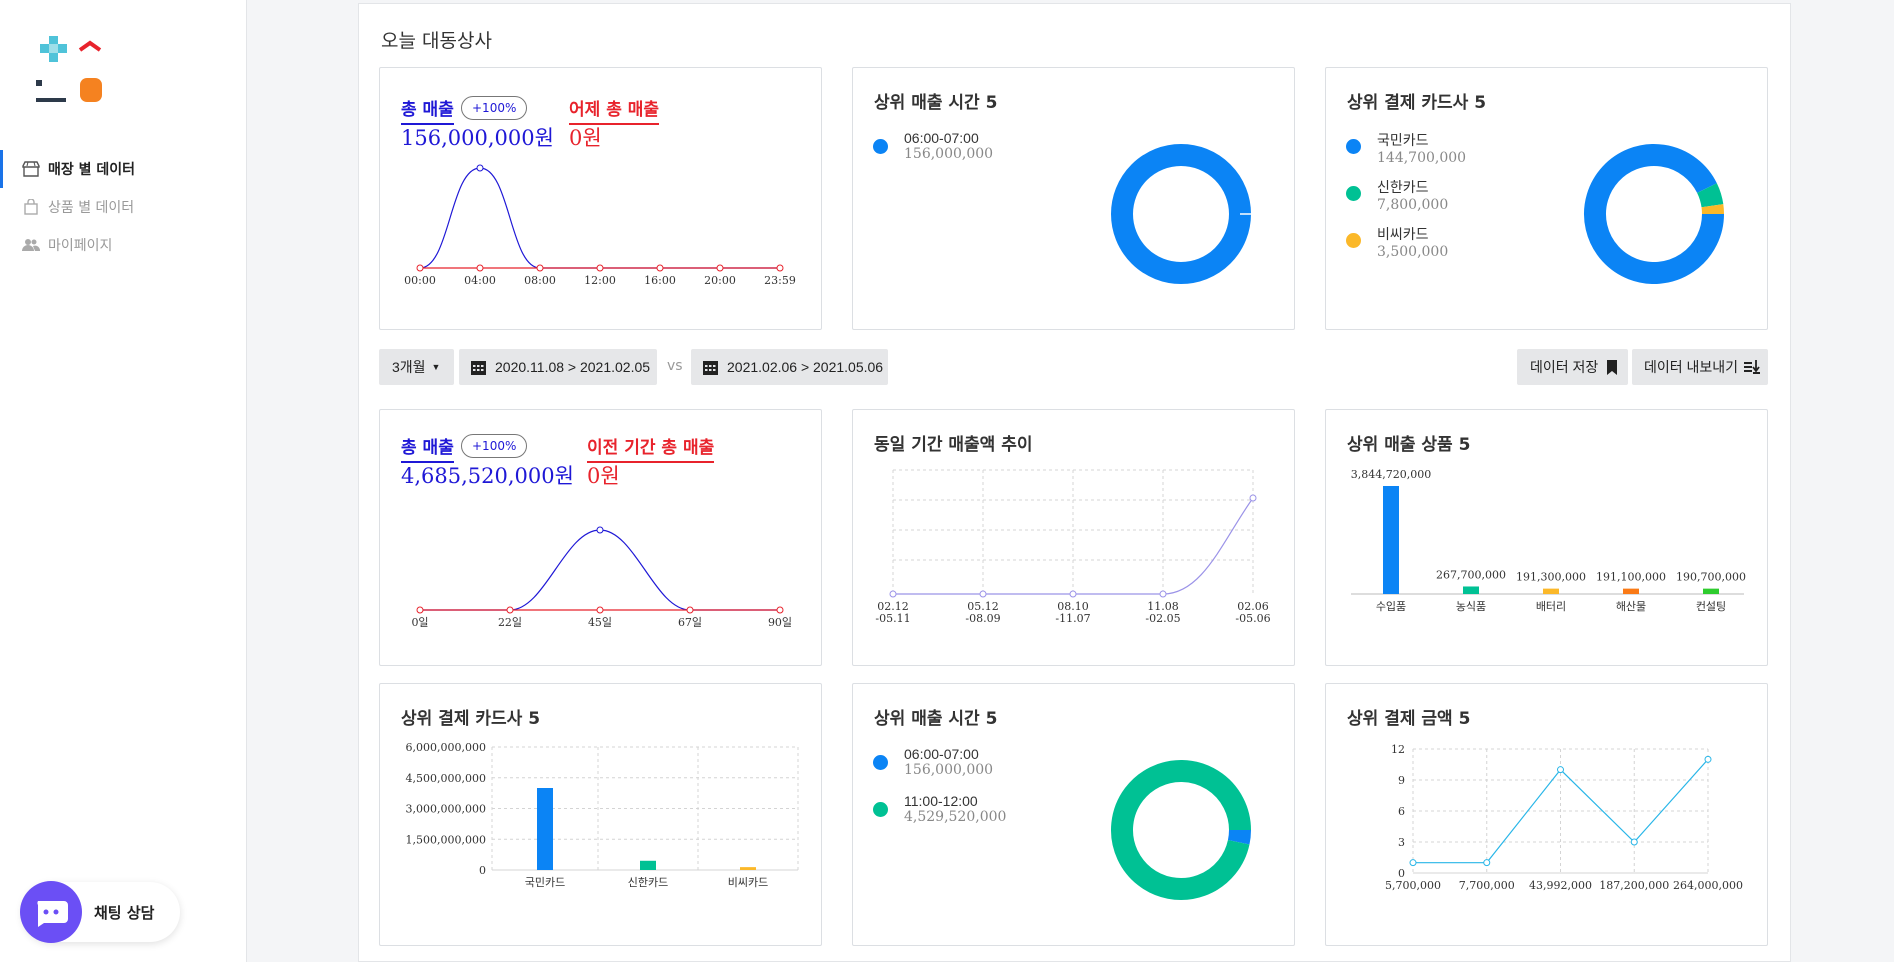  Describe the element at coordinates (420, 280) in the screenshot. I see `x-tick: 00:00` at that location.